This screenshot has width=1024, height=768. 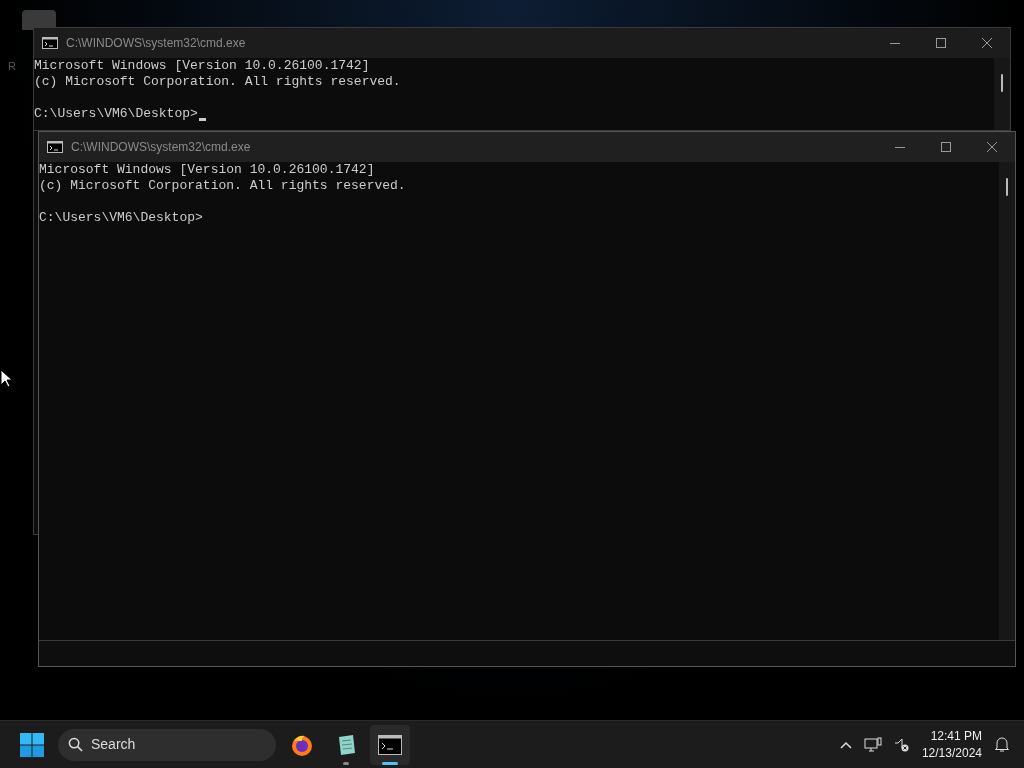 I want to click on mouse-pointer-icon, so click(x=6, y=378).